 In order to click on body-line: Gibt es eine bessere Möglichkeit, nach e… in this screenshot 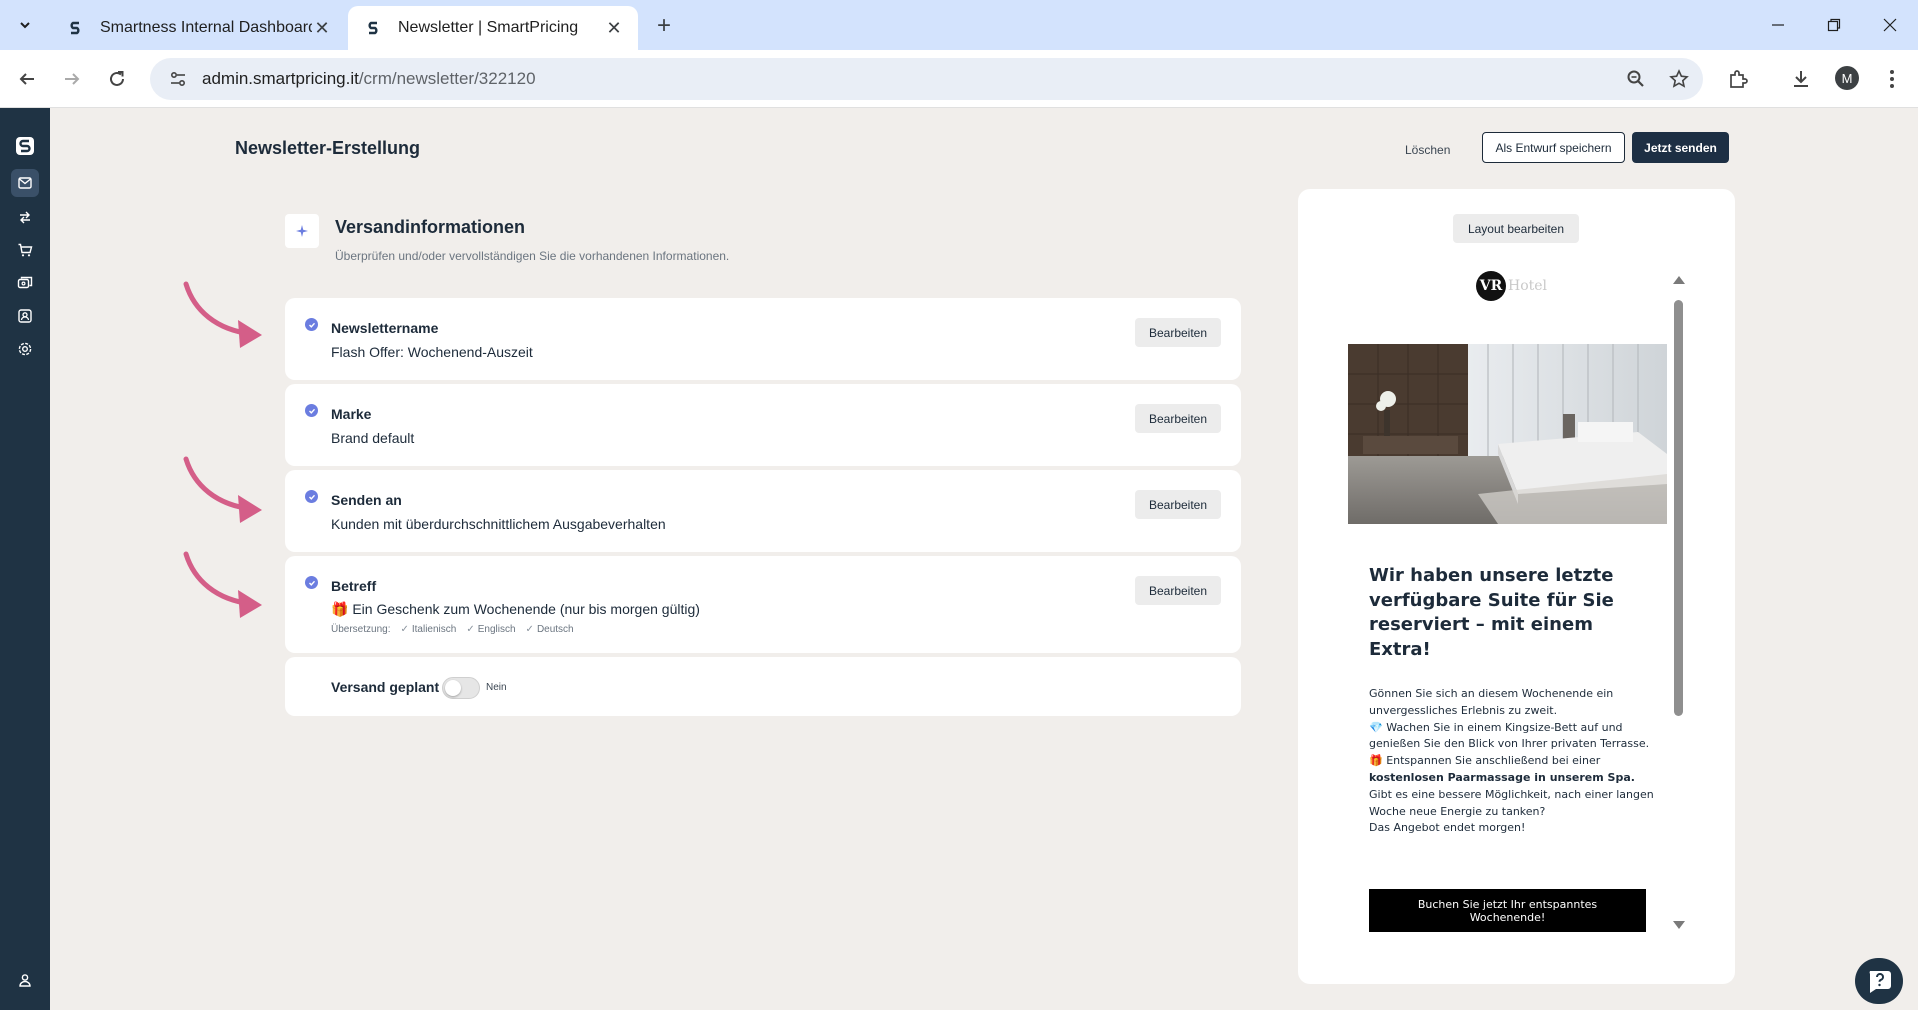, I will do `click(1511, 802)`.